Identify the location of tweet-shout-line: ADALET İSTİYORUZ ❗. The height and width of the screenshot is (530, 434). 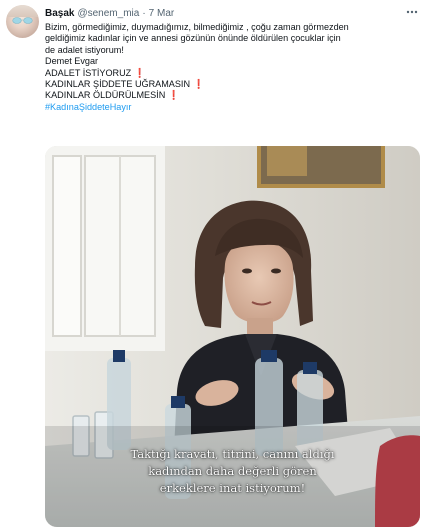
(232, 73).